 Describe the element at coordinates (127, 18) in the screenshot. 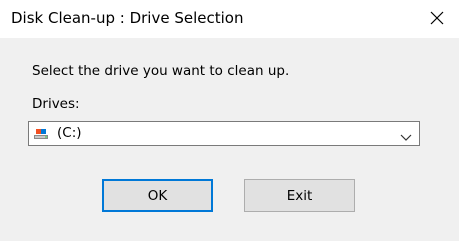

I see `window-title: Disk Clean-up : Drive Selection` at that location.